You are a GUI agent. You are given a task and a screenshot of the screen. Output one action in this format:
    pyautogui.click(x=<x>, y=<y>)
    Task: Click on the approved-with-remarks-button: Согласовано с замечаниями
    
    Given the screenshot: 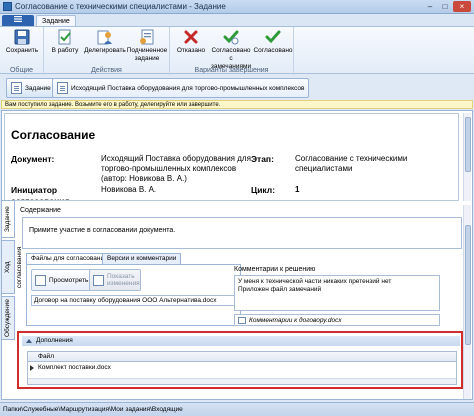 What is the action you would take?
    pyautogui.click(x=231, y=50)
    